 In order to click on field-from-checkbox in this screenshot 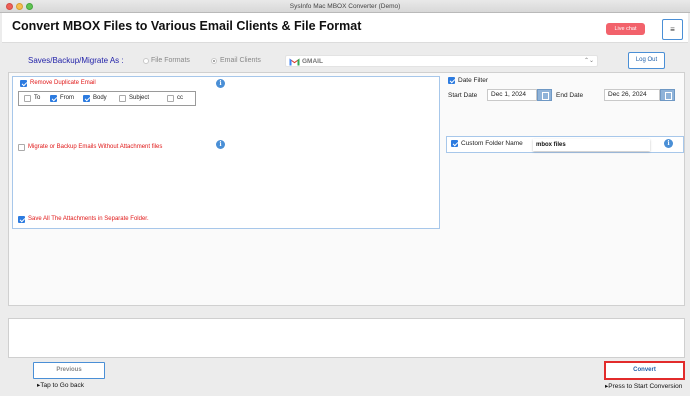, I will do `click(53, 98)`.